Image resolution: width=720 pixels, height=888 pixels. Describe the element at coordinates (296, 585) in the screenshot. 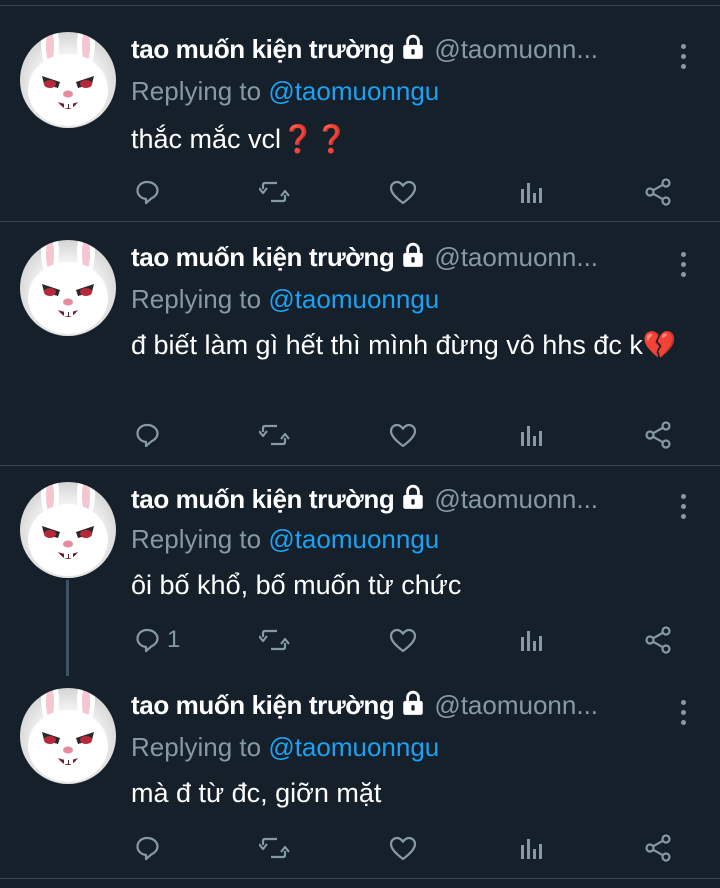

I see `tweet-text: ôi bố khổ, bố muốn từ chức` at that location.